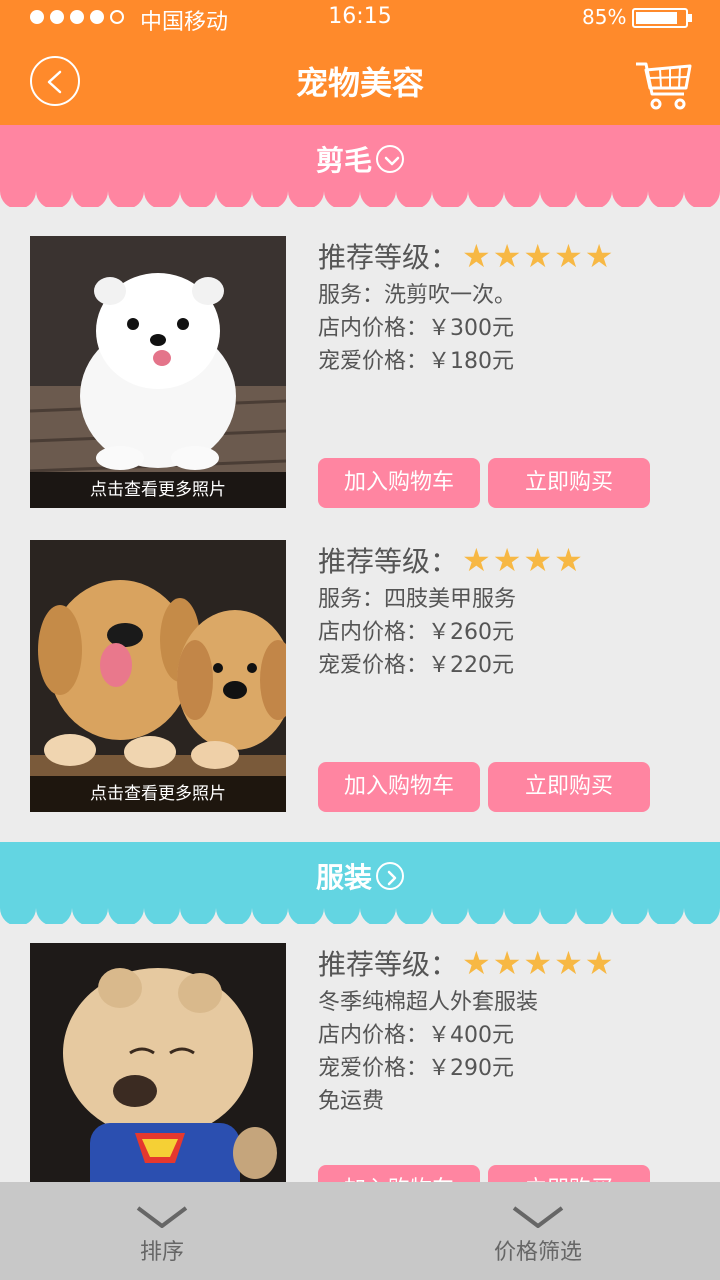 The width and height of the screenshot is (720, 1280). What do you see at coordinates (390, 159) in the screenshot?
I see `chevron-down-circle-icon` at bounding box center [390, 159].